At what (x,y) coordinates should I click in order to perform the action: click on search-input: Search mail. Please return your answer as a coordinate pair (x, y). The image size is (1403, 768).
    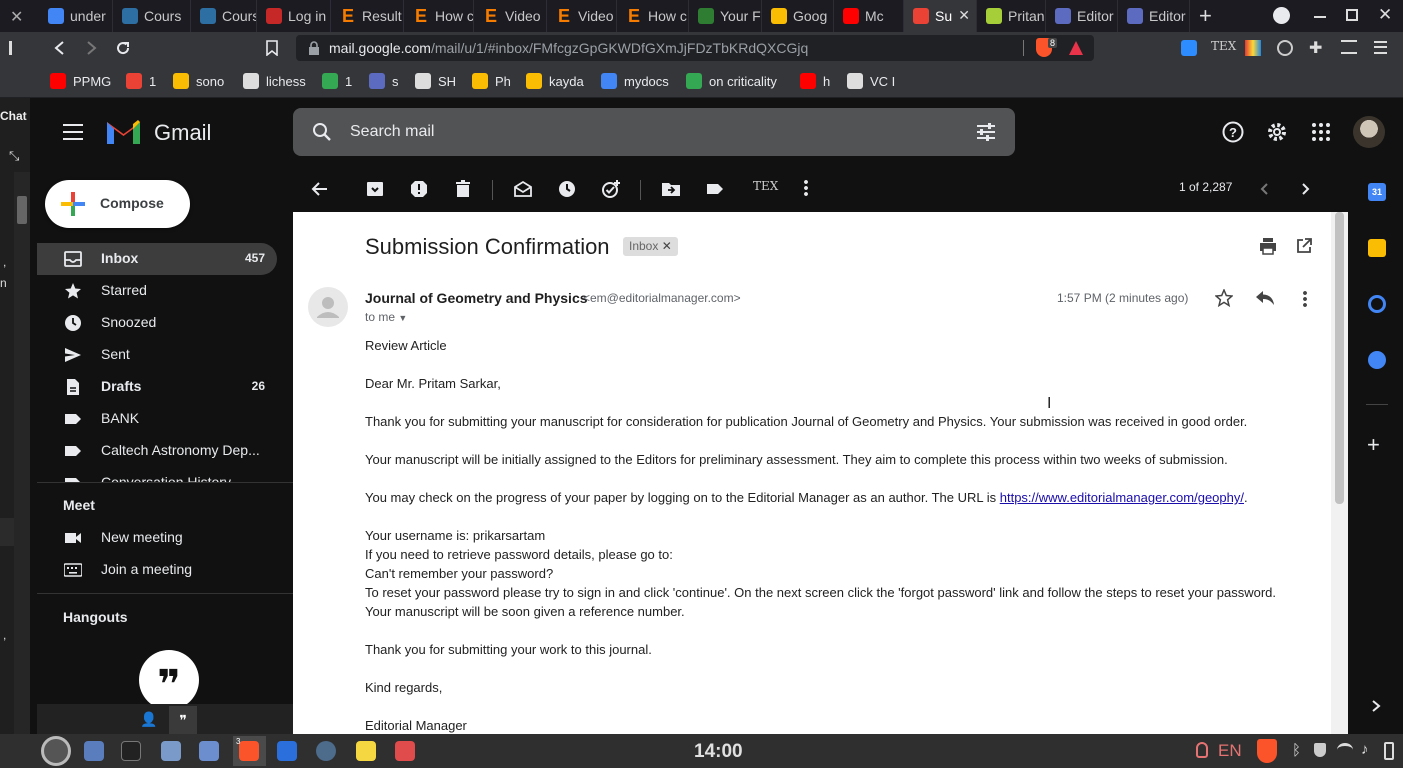
    Looking at the image, I should click on (392, 132).